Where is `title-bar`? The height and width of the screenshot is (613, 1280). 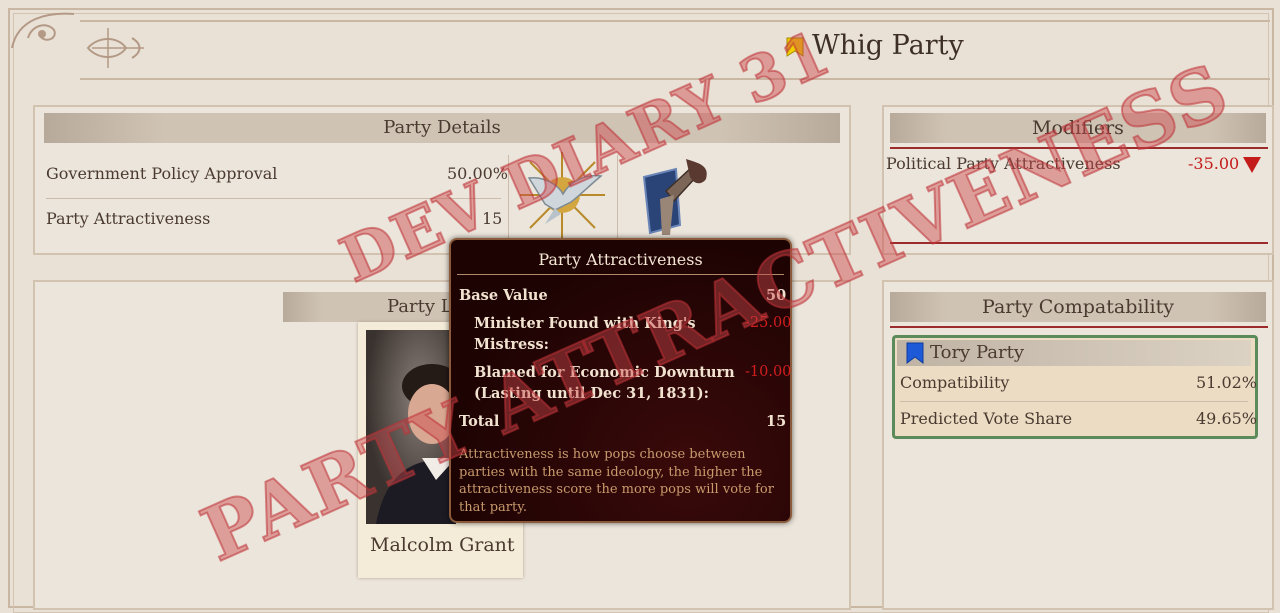 title-bar is located at coordinates (675, 50).